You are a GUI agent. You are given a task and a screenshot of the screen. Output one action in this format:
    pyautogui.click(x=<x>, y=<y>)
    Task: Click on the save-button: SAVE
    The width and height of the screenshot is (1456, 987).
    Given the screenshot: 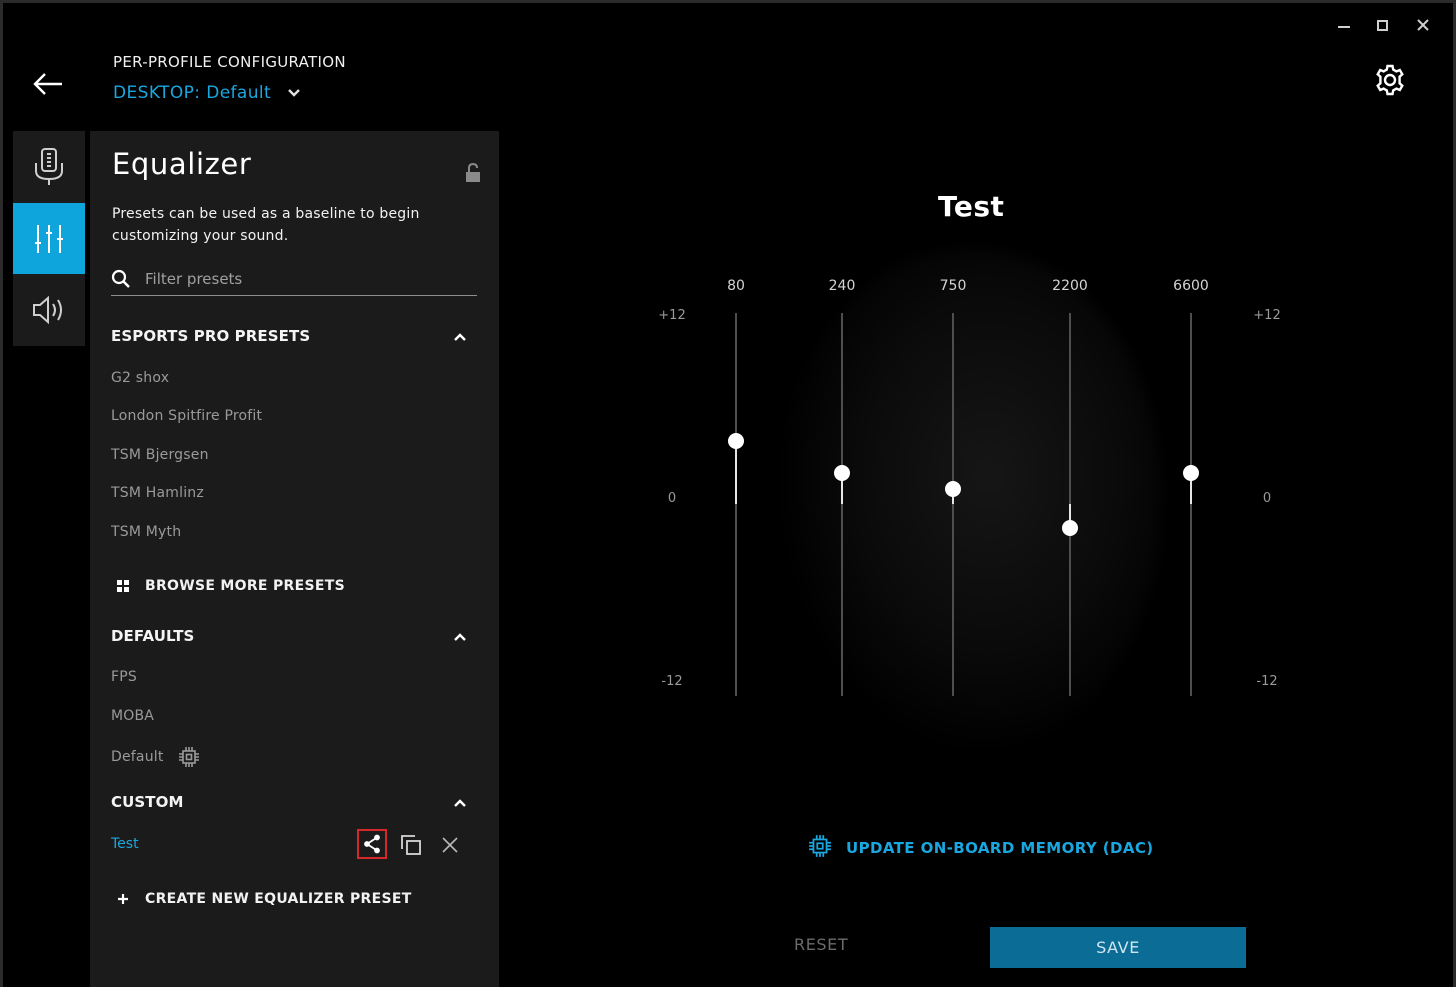 What is the action you would take?
    pyautogui.click(x=1118, y=947)
    